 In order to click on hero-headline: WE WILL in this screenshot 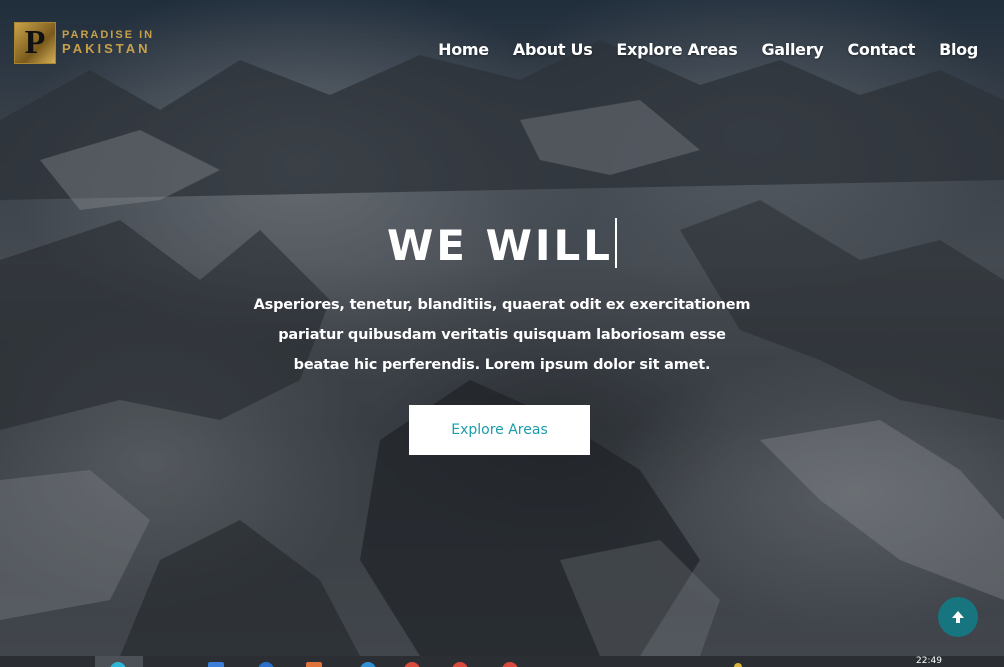, I will do `click(502, 244)`.